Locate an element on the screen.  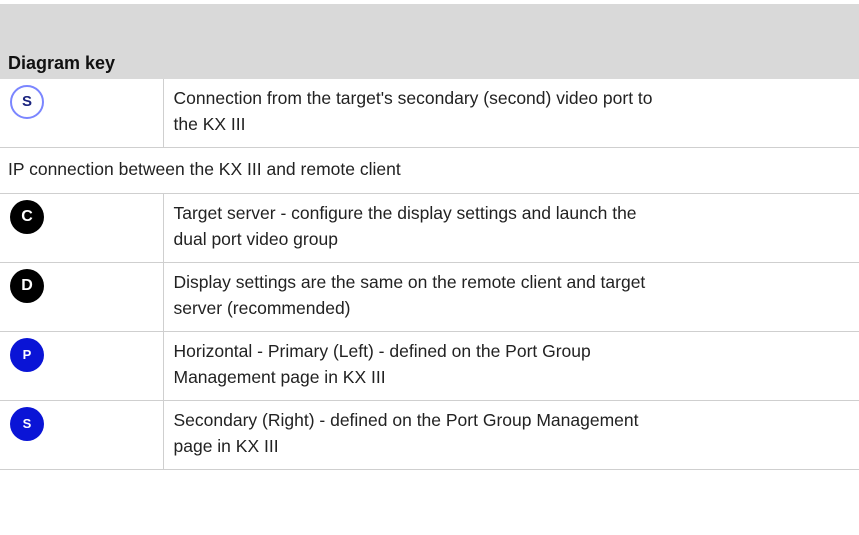
s-blue-circle-icon: S is located at coordinates (27, 424).